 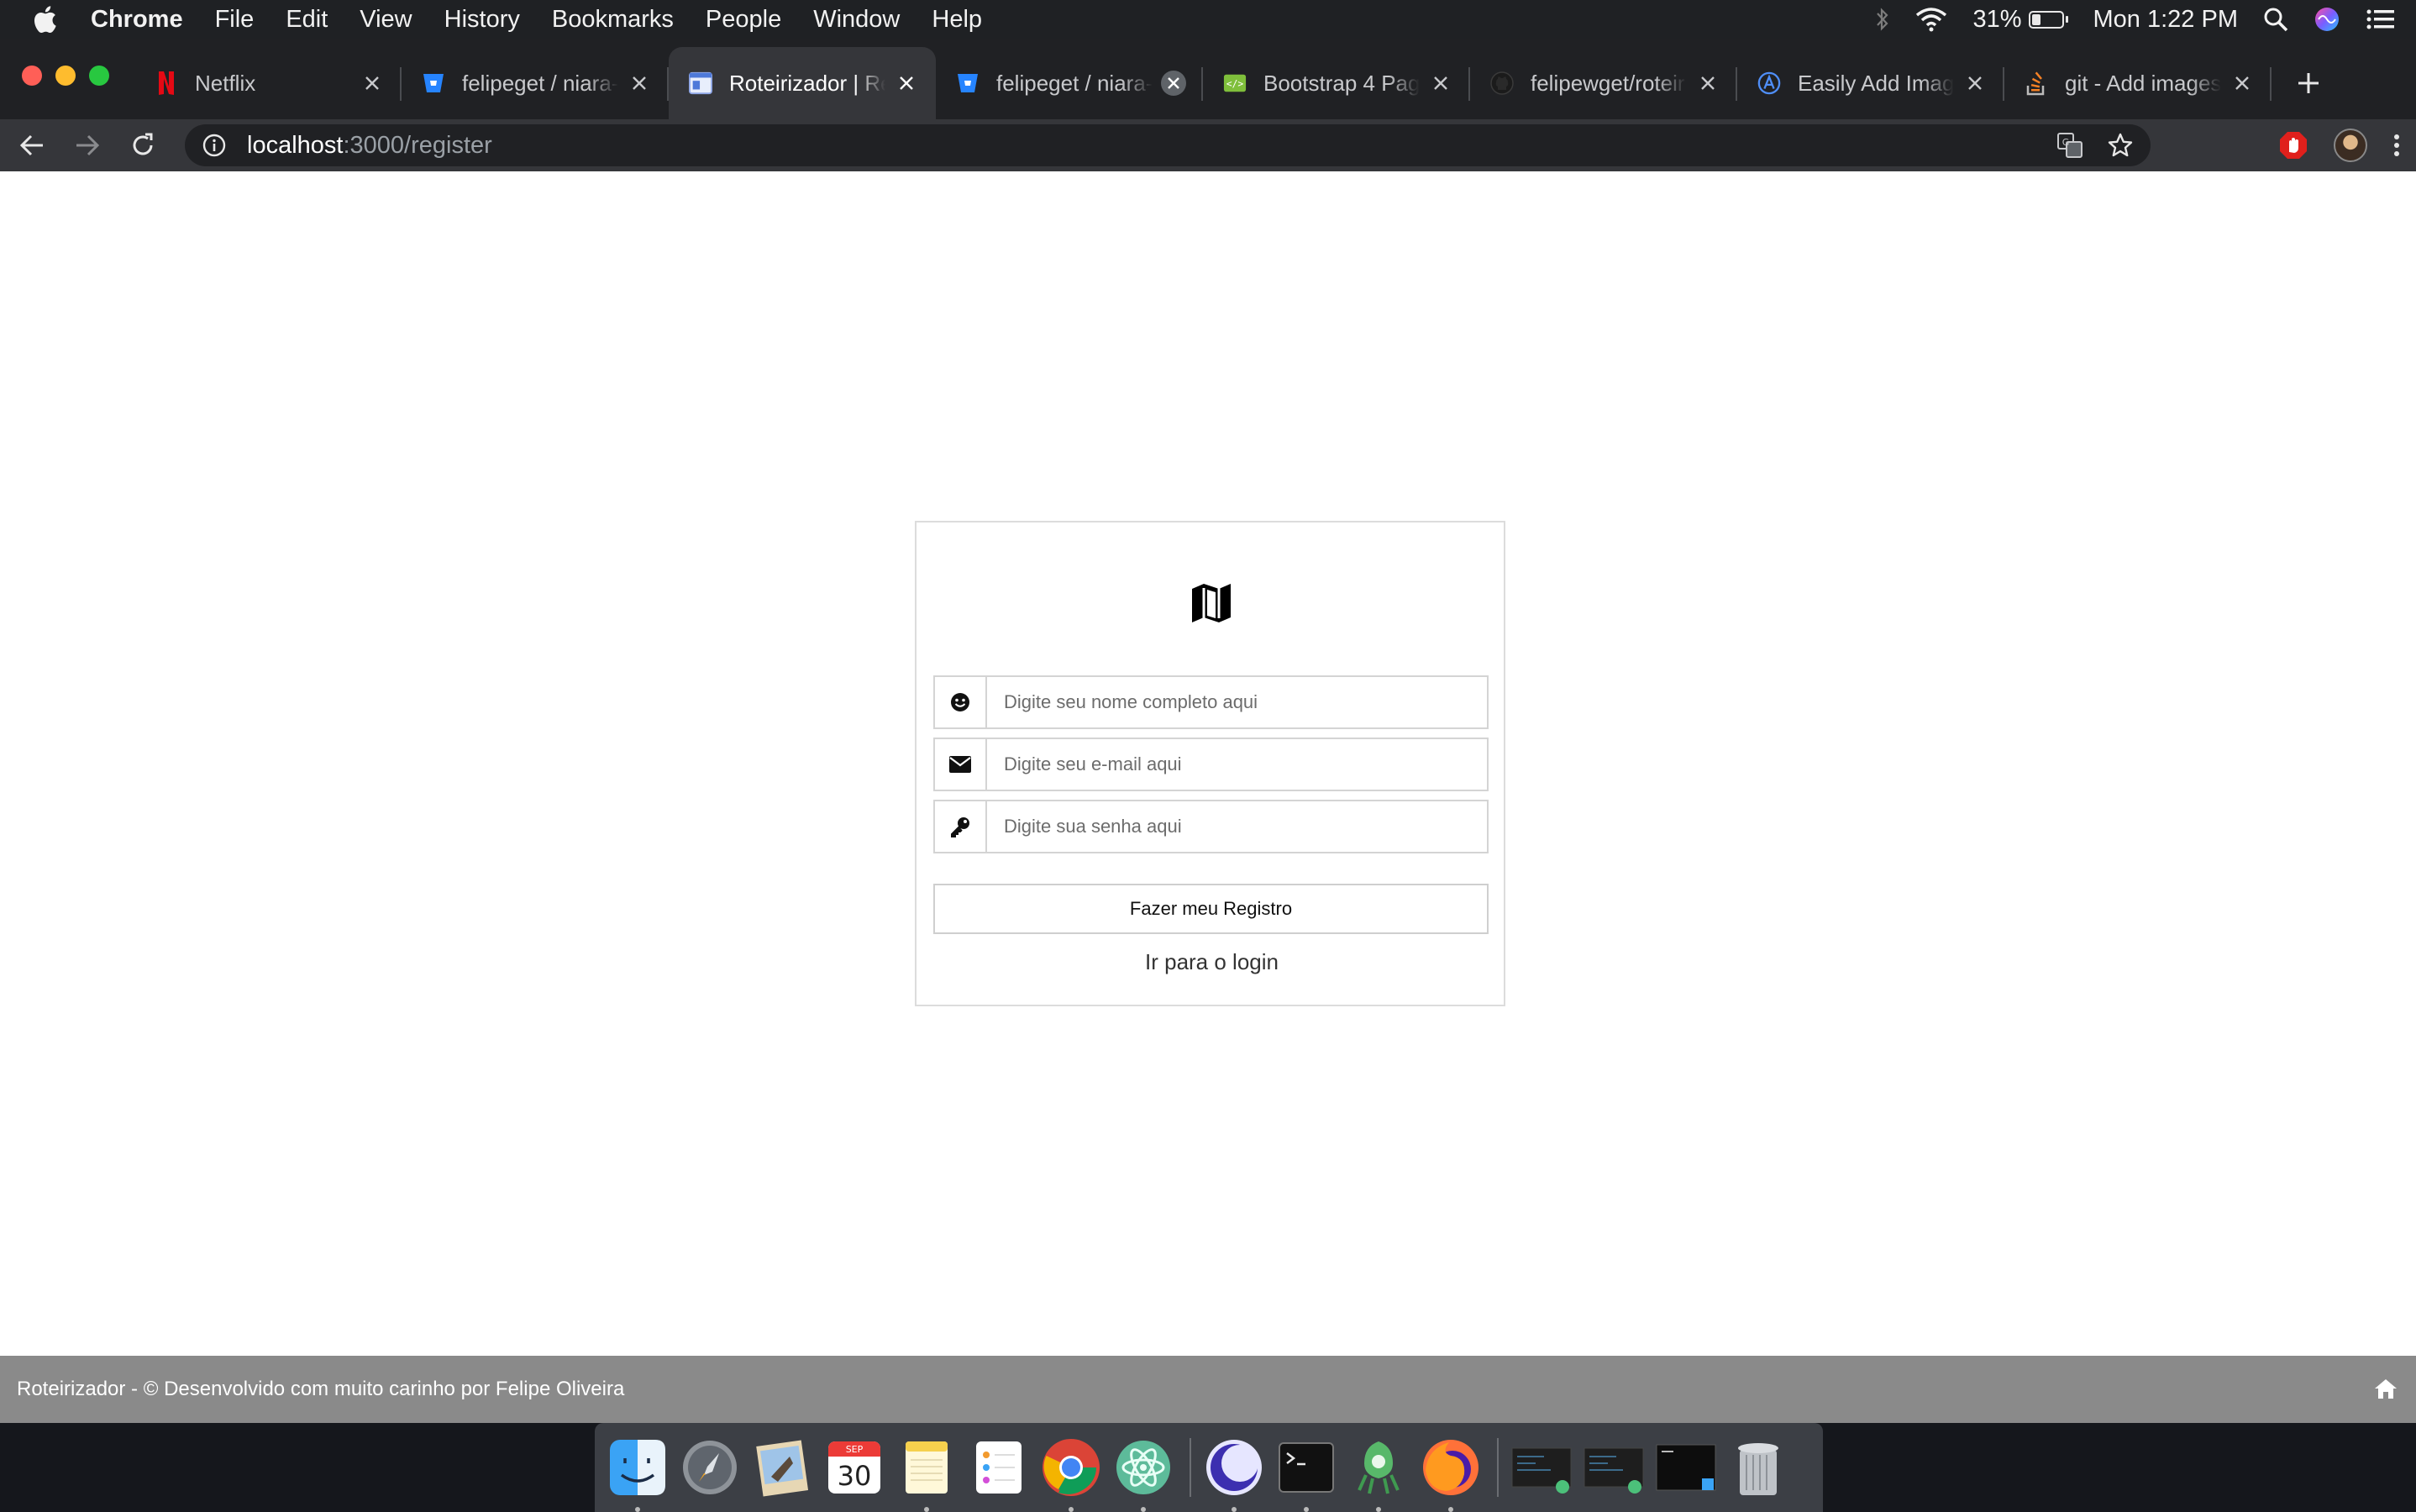 What do you see at coordinates (1502, 83) in the screenshot?
I see `github-icon` at bounding box center [1502, 83].